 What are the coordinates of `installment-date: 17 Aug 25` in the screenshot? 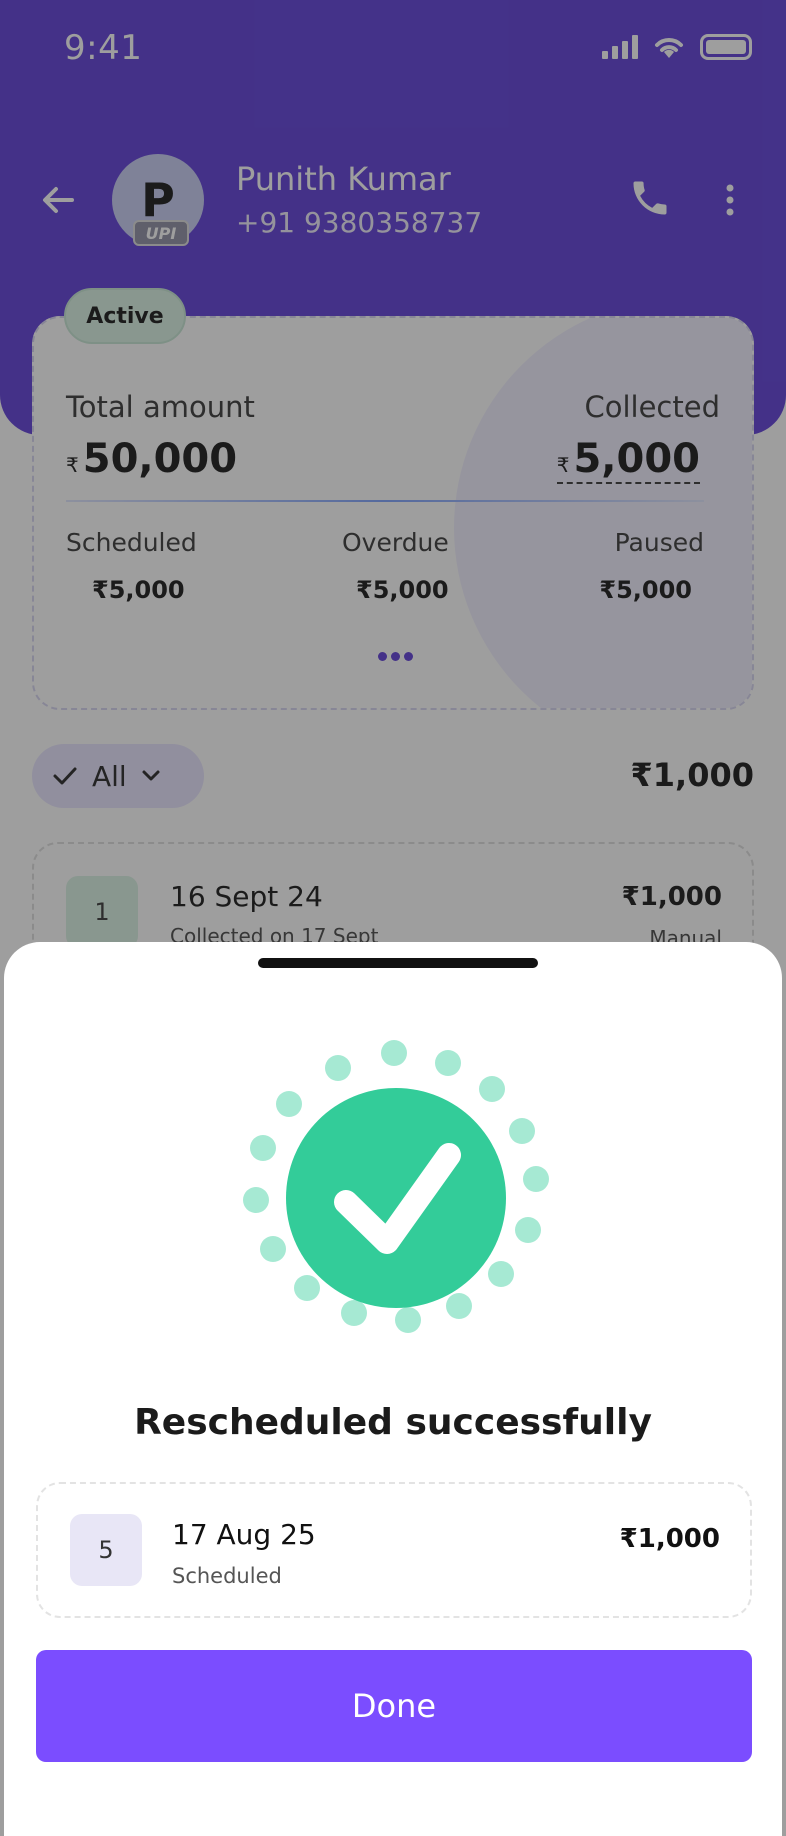 It's located at (244, 1534).